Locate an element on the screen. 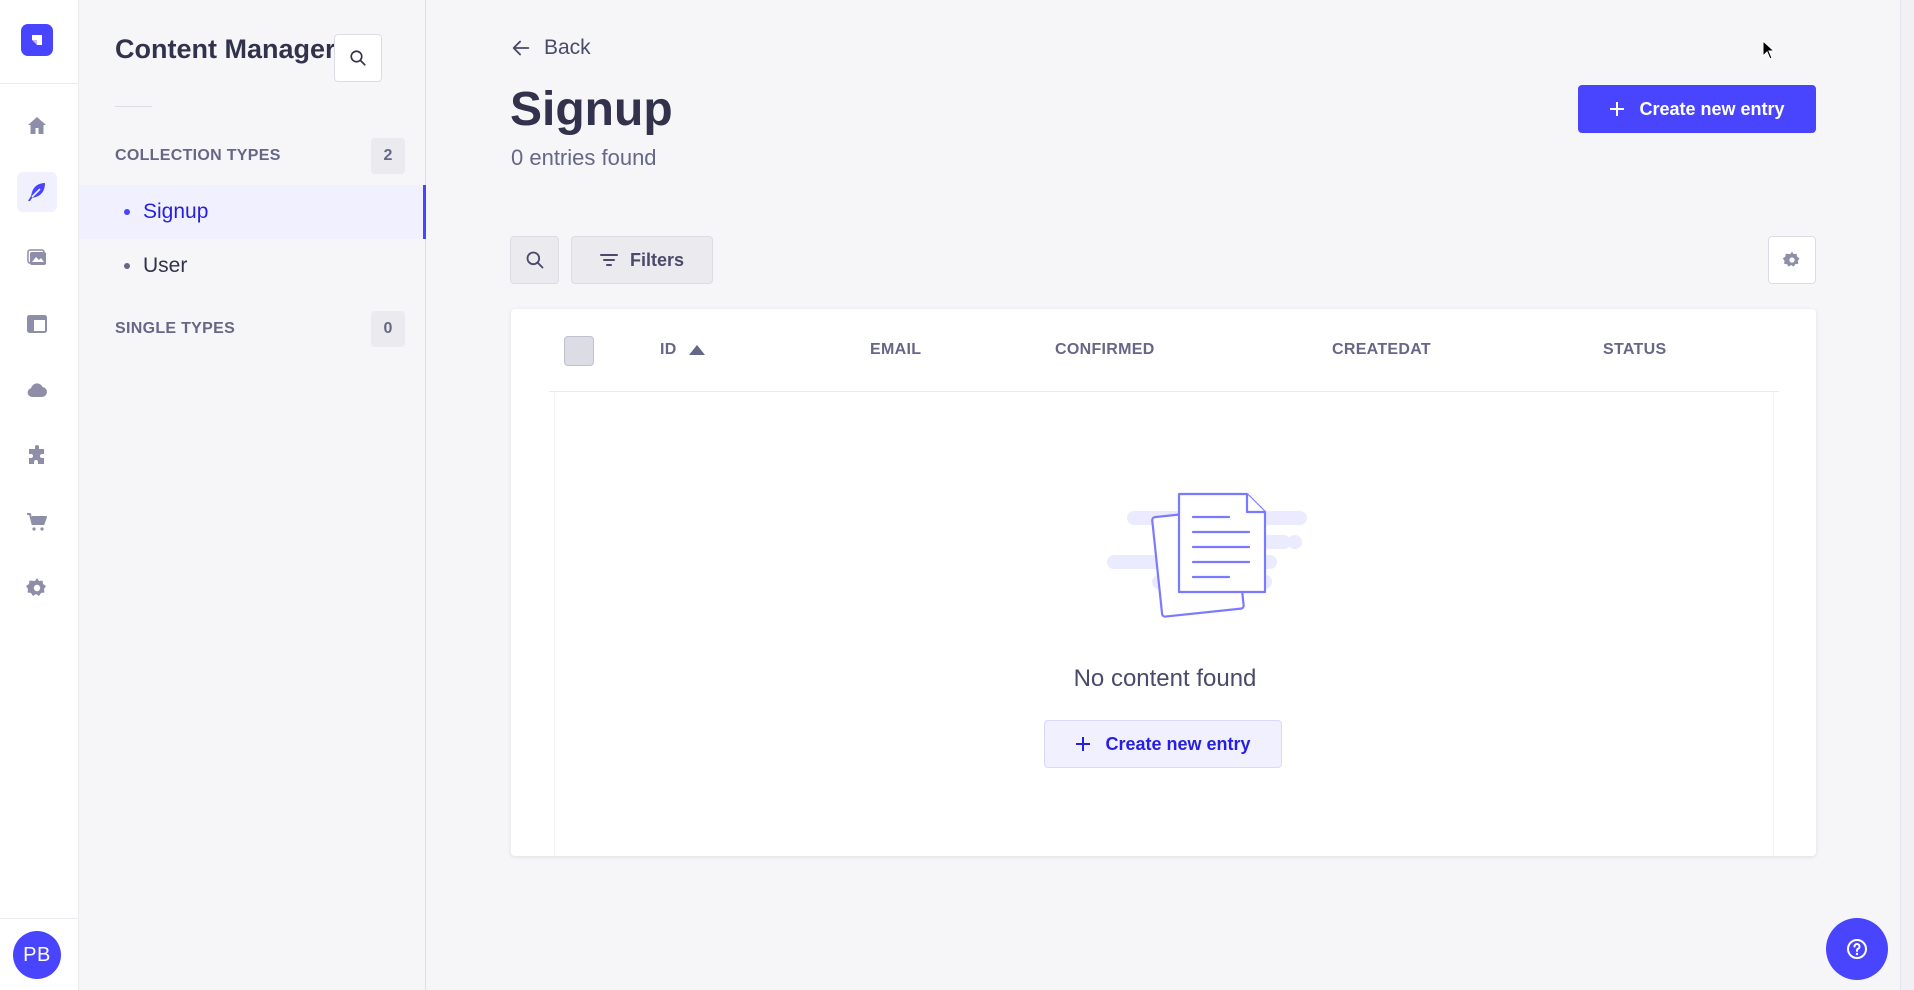  cart-icon is located at coordinates (37, 522).